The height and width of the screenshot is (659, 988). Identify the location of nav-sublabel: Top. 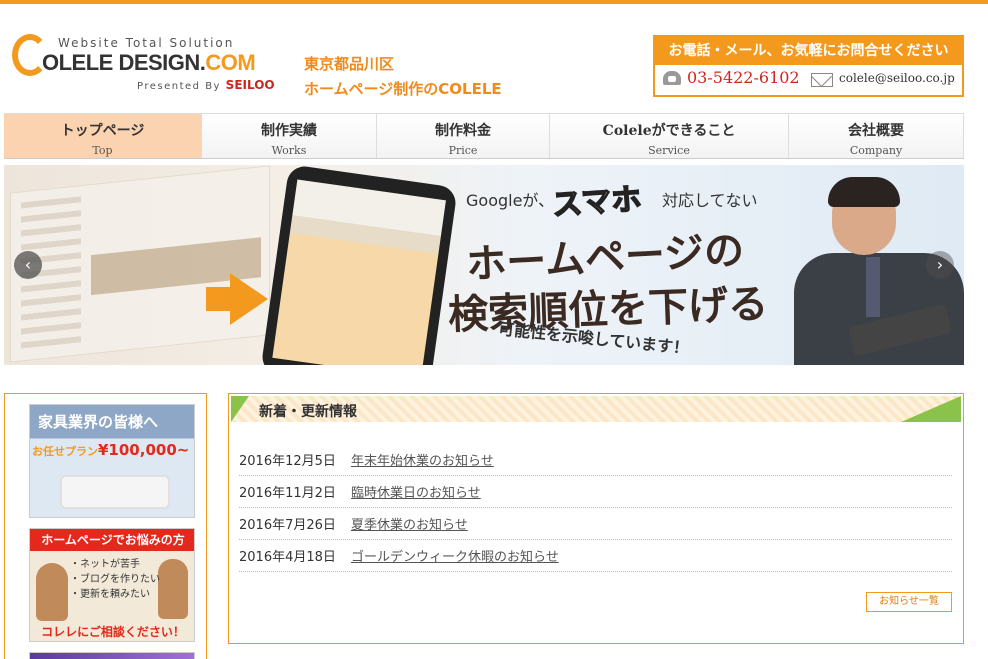
(102, 150).